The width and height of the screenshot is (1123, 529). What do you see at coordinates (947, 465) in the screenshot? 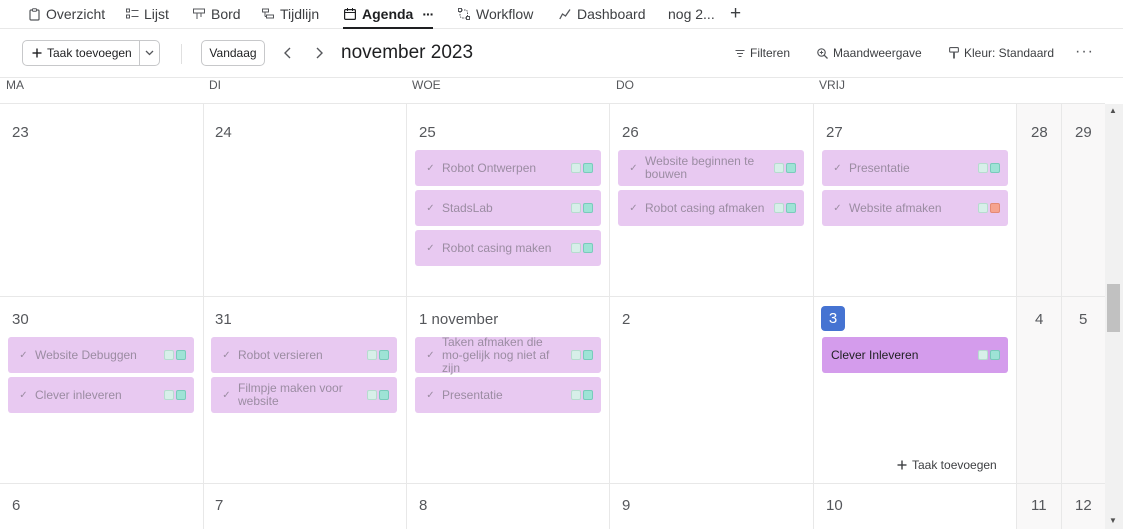
I see `add-task-in-cell-button: Taak toevoegen` at bounding box center [947, 465].